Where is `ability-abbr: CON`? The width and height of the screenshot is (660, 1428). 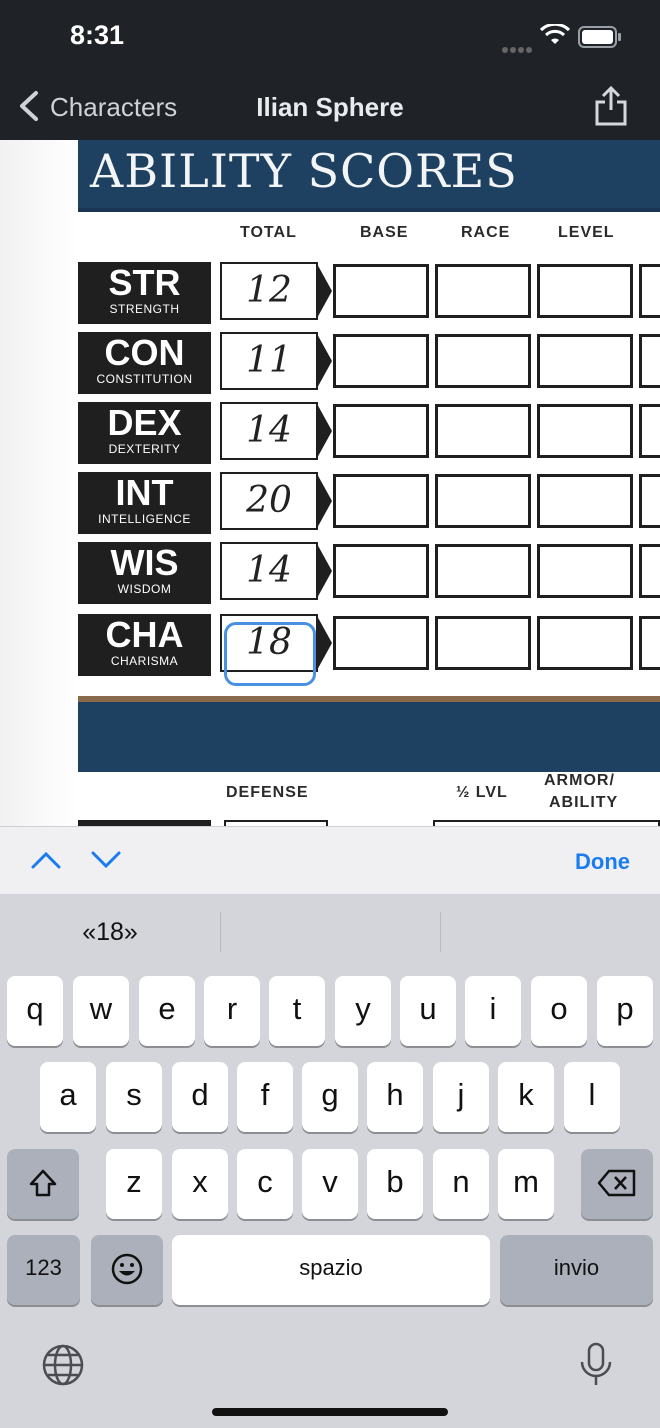 ability-abbr: CON is located at coordinates (144, 352).